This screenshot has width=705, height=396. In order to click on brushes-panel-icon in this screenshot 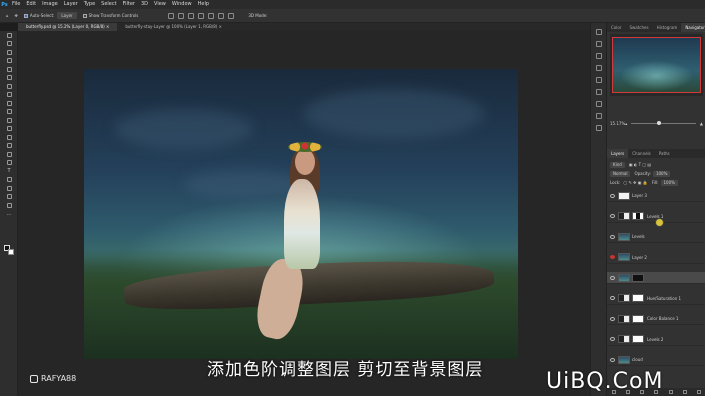, I will do `click(598, 56)`.